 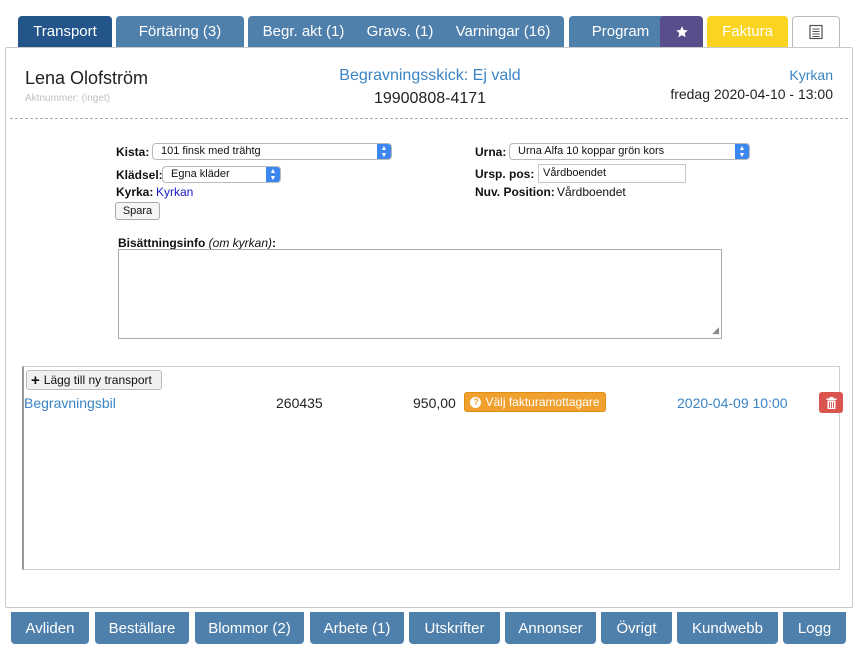 What do you see at coordinates (591, 151) in the screenshot?
I see `urna-value: Urna Alfa 10 koppar grön kors` at bounding box center [591, 151].